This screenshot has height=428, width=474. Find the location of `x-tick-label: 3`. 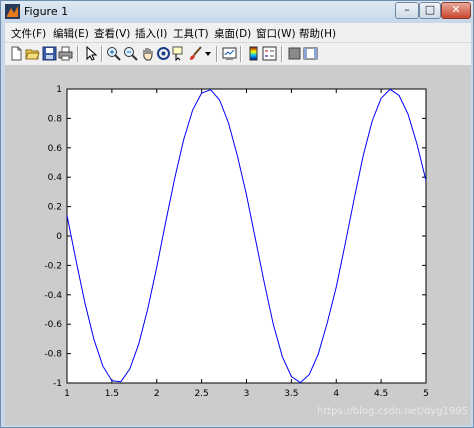

x-tick-label: 3 is located at coordinates (247, 394).